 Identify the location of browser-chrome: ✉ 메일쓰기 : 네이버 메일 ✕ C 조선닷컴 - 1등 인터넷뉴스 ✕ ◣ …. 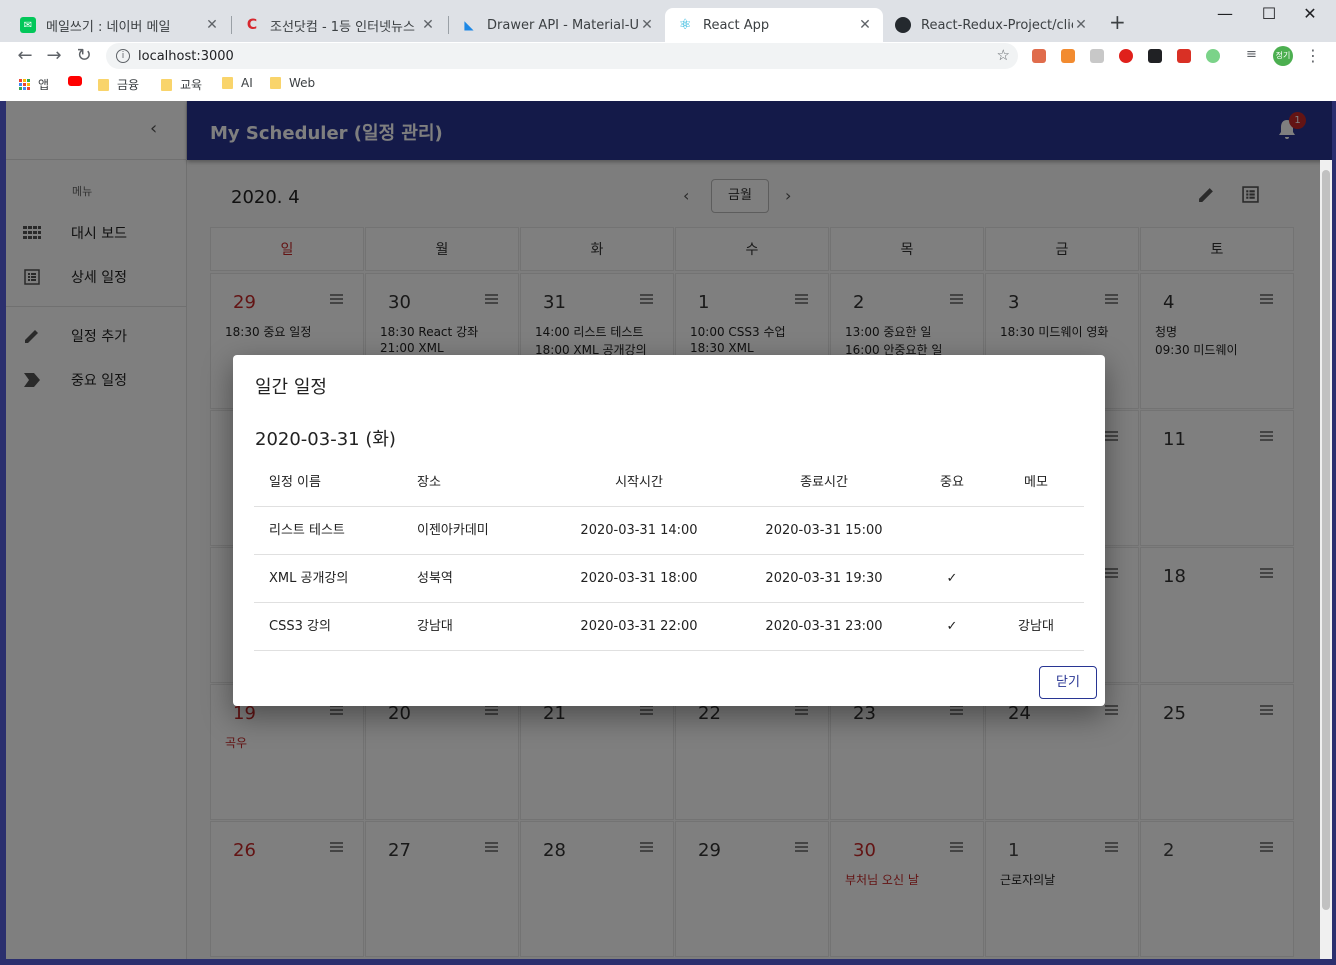
(668, 50).